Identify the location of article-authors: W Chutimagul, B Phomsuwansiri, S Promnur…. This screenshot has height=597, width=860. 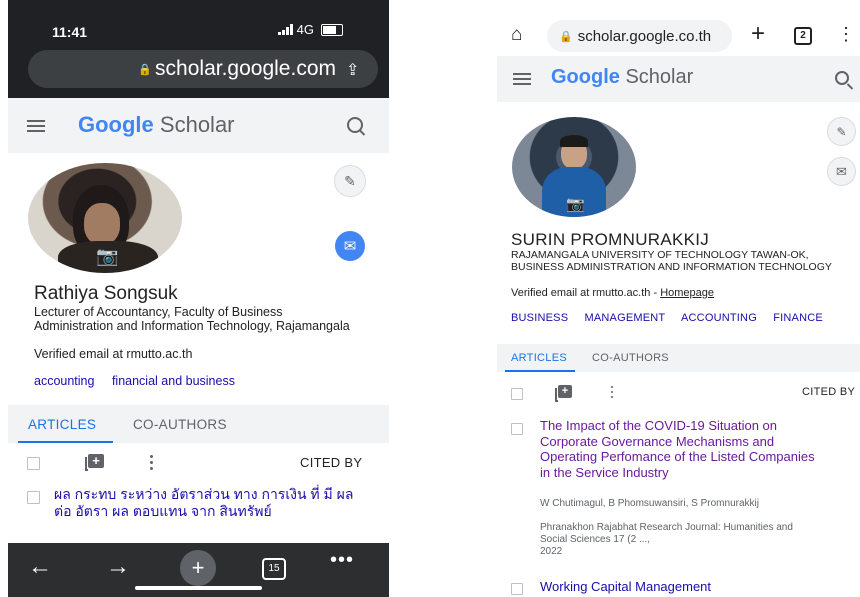
(649, 503).